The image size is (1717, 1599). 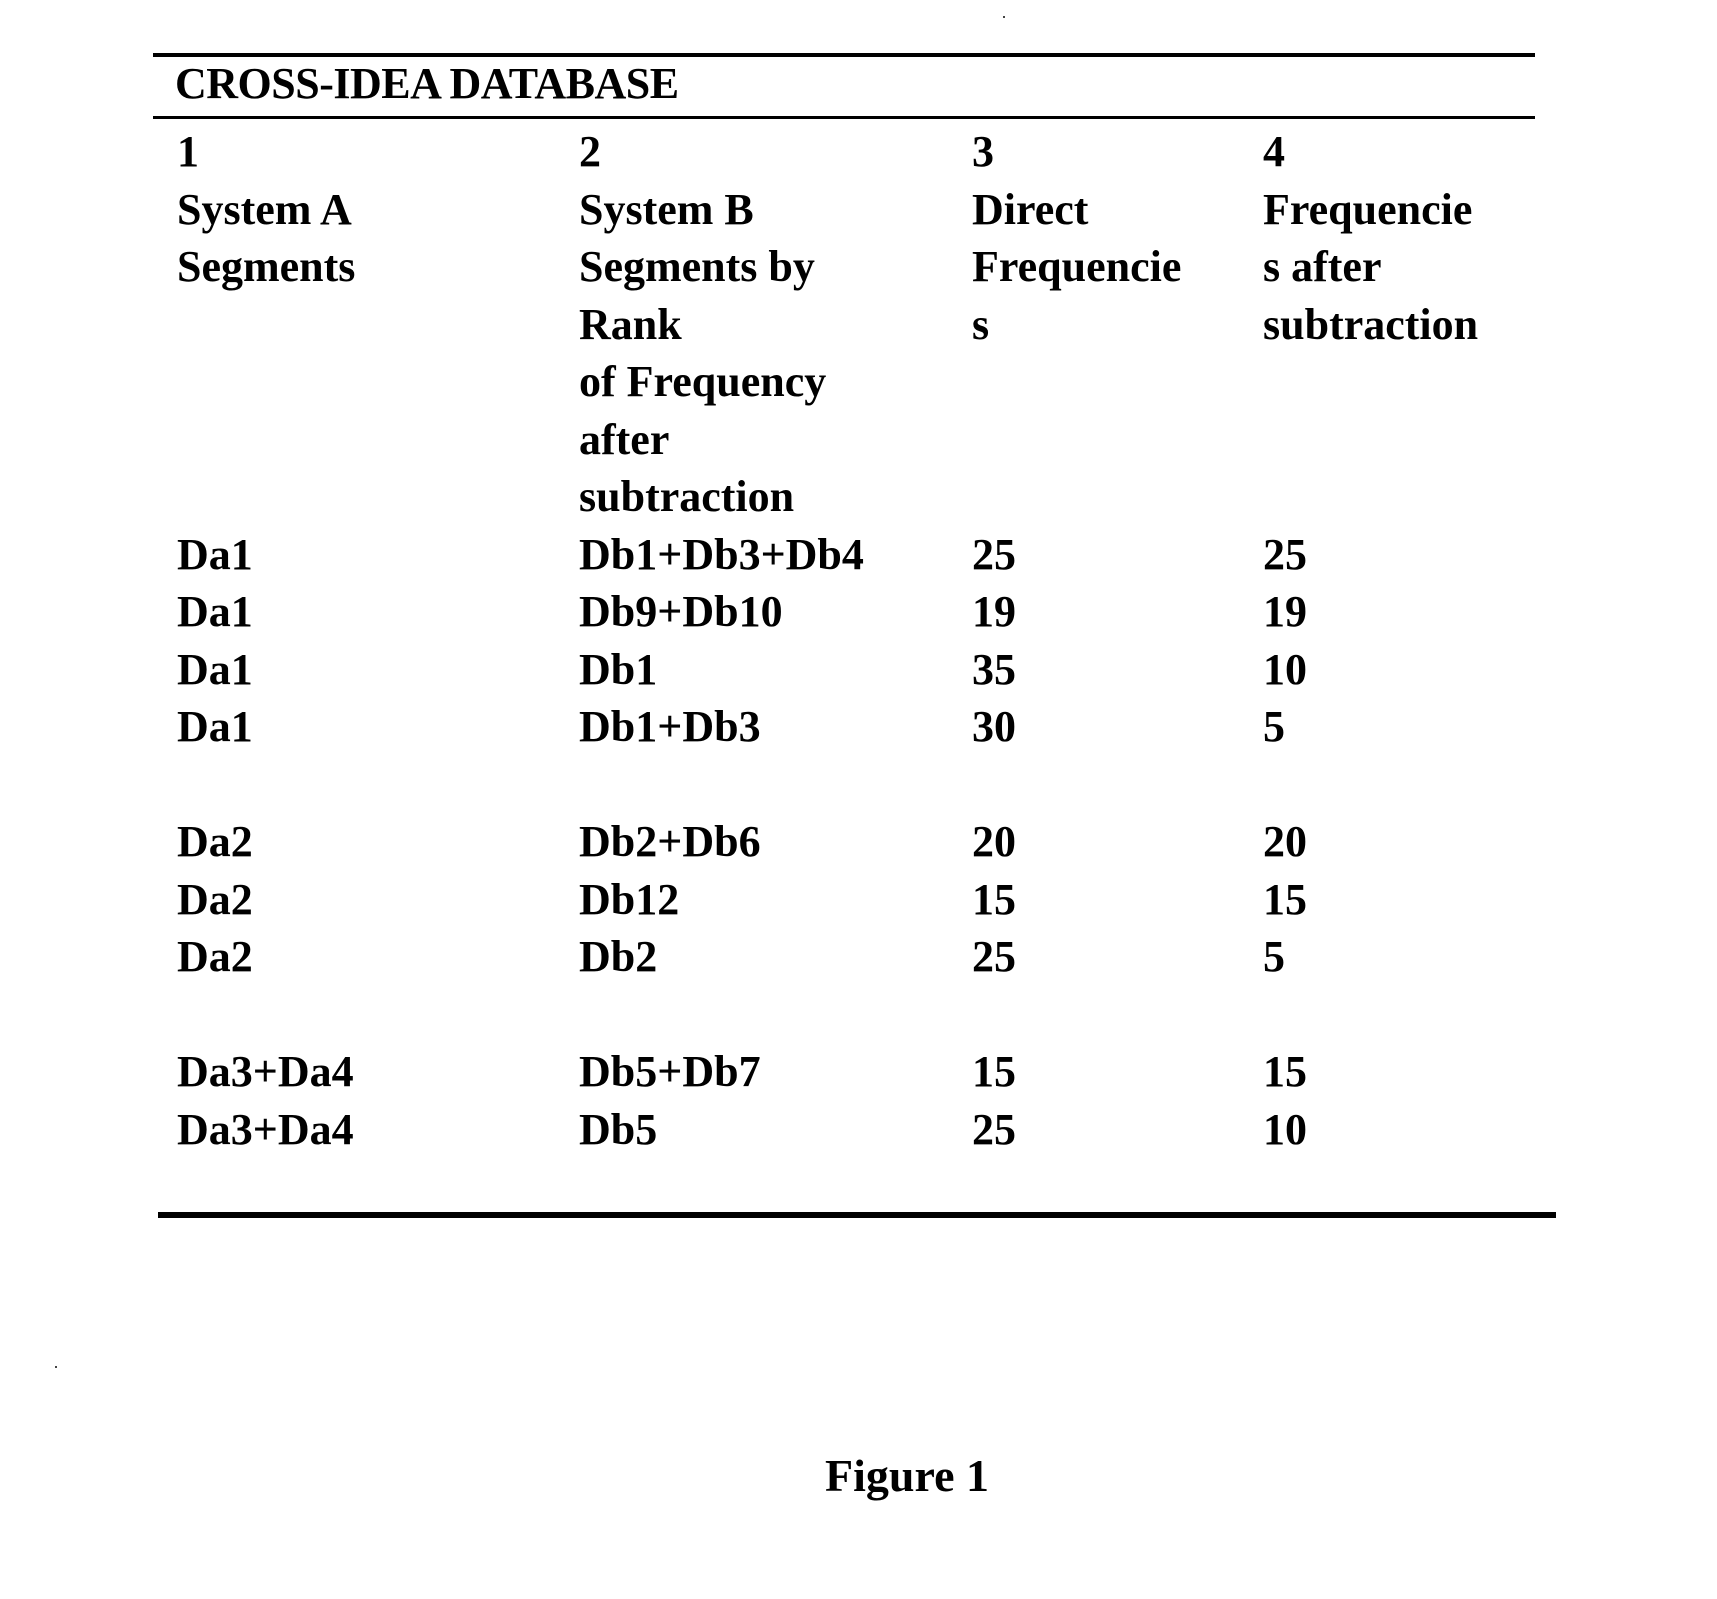 I want to click on column-header-1: 1 System A Segments, so click(x=266, y=209).